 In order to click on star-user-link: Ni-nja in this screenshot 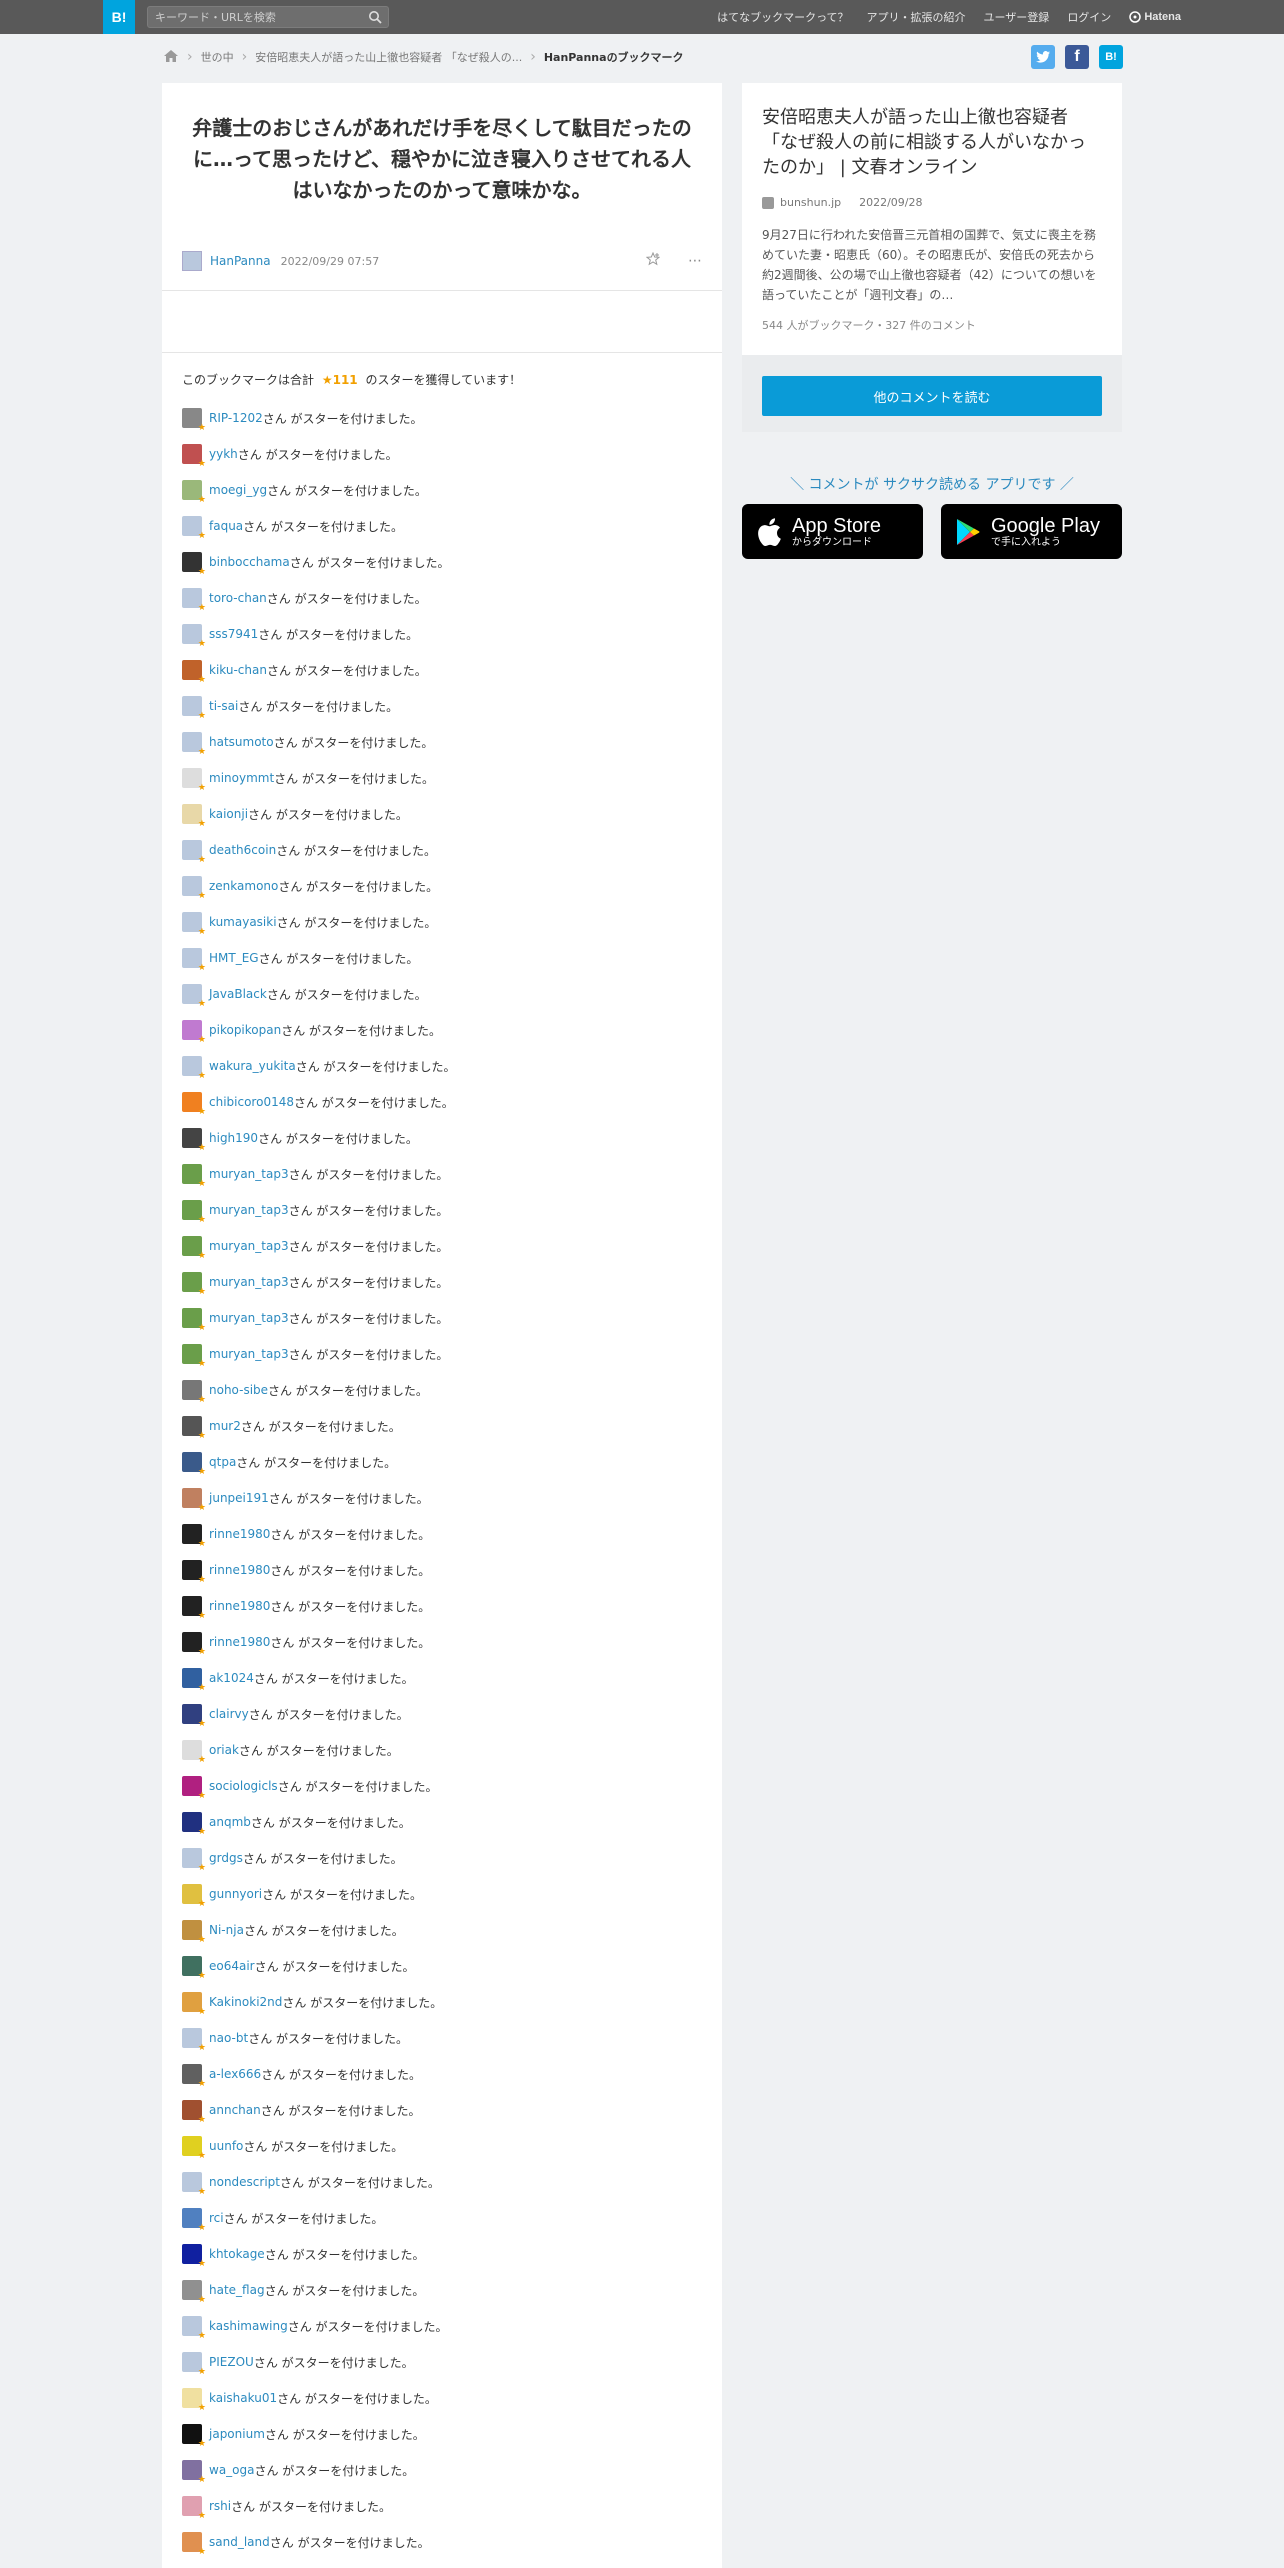, I will do `click(226, 1930)`.